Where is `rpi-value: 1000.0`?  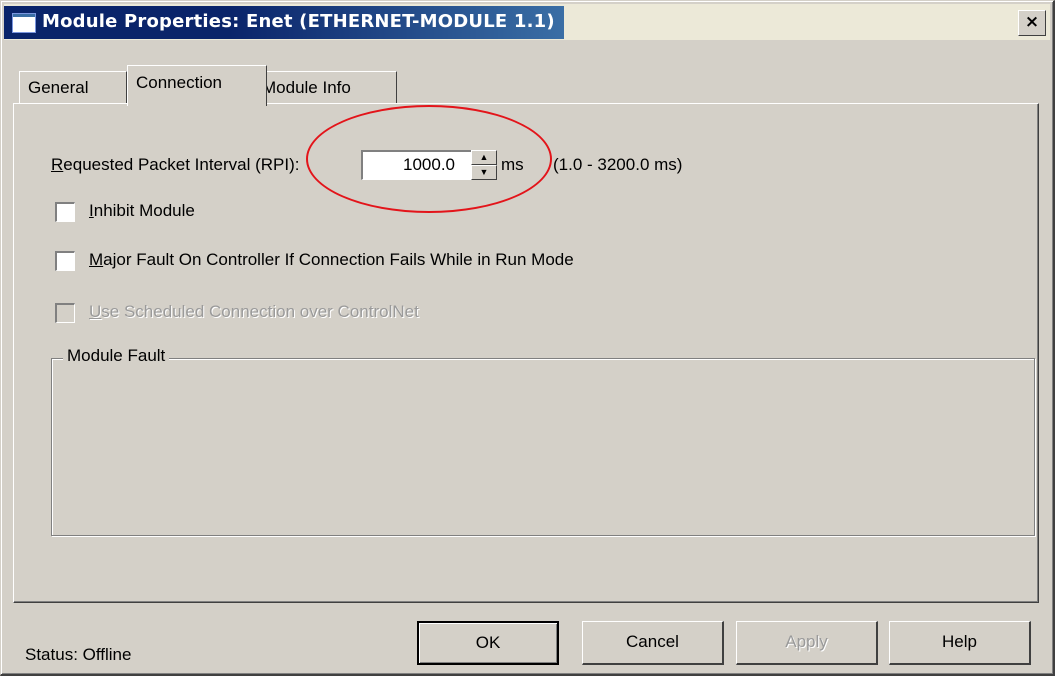 rpi-value: 1000.0 is located at coordinates (429, 164).